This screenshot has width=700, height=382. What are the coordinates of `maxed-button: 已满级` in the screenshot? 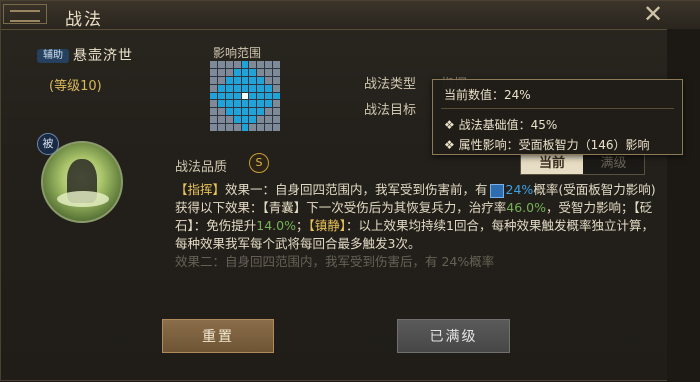 It's located at (453, 336).